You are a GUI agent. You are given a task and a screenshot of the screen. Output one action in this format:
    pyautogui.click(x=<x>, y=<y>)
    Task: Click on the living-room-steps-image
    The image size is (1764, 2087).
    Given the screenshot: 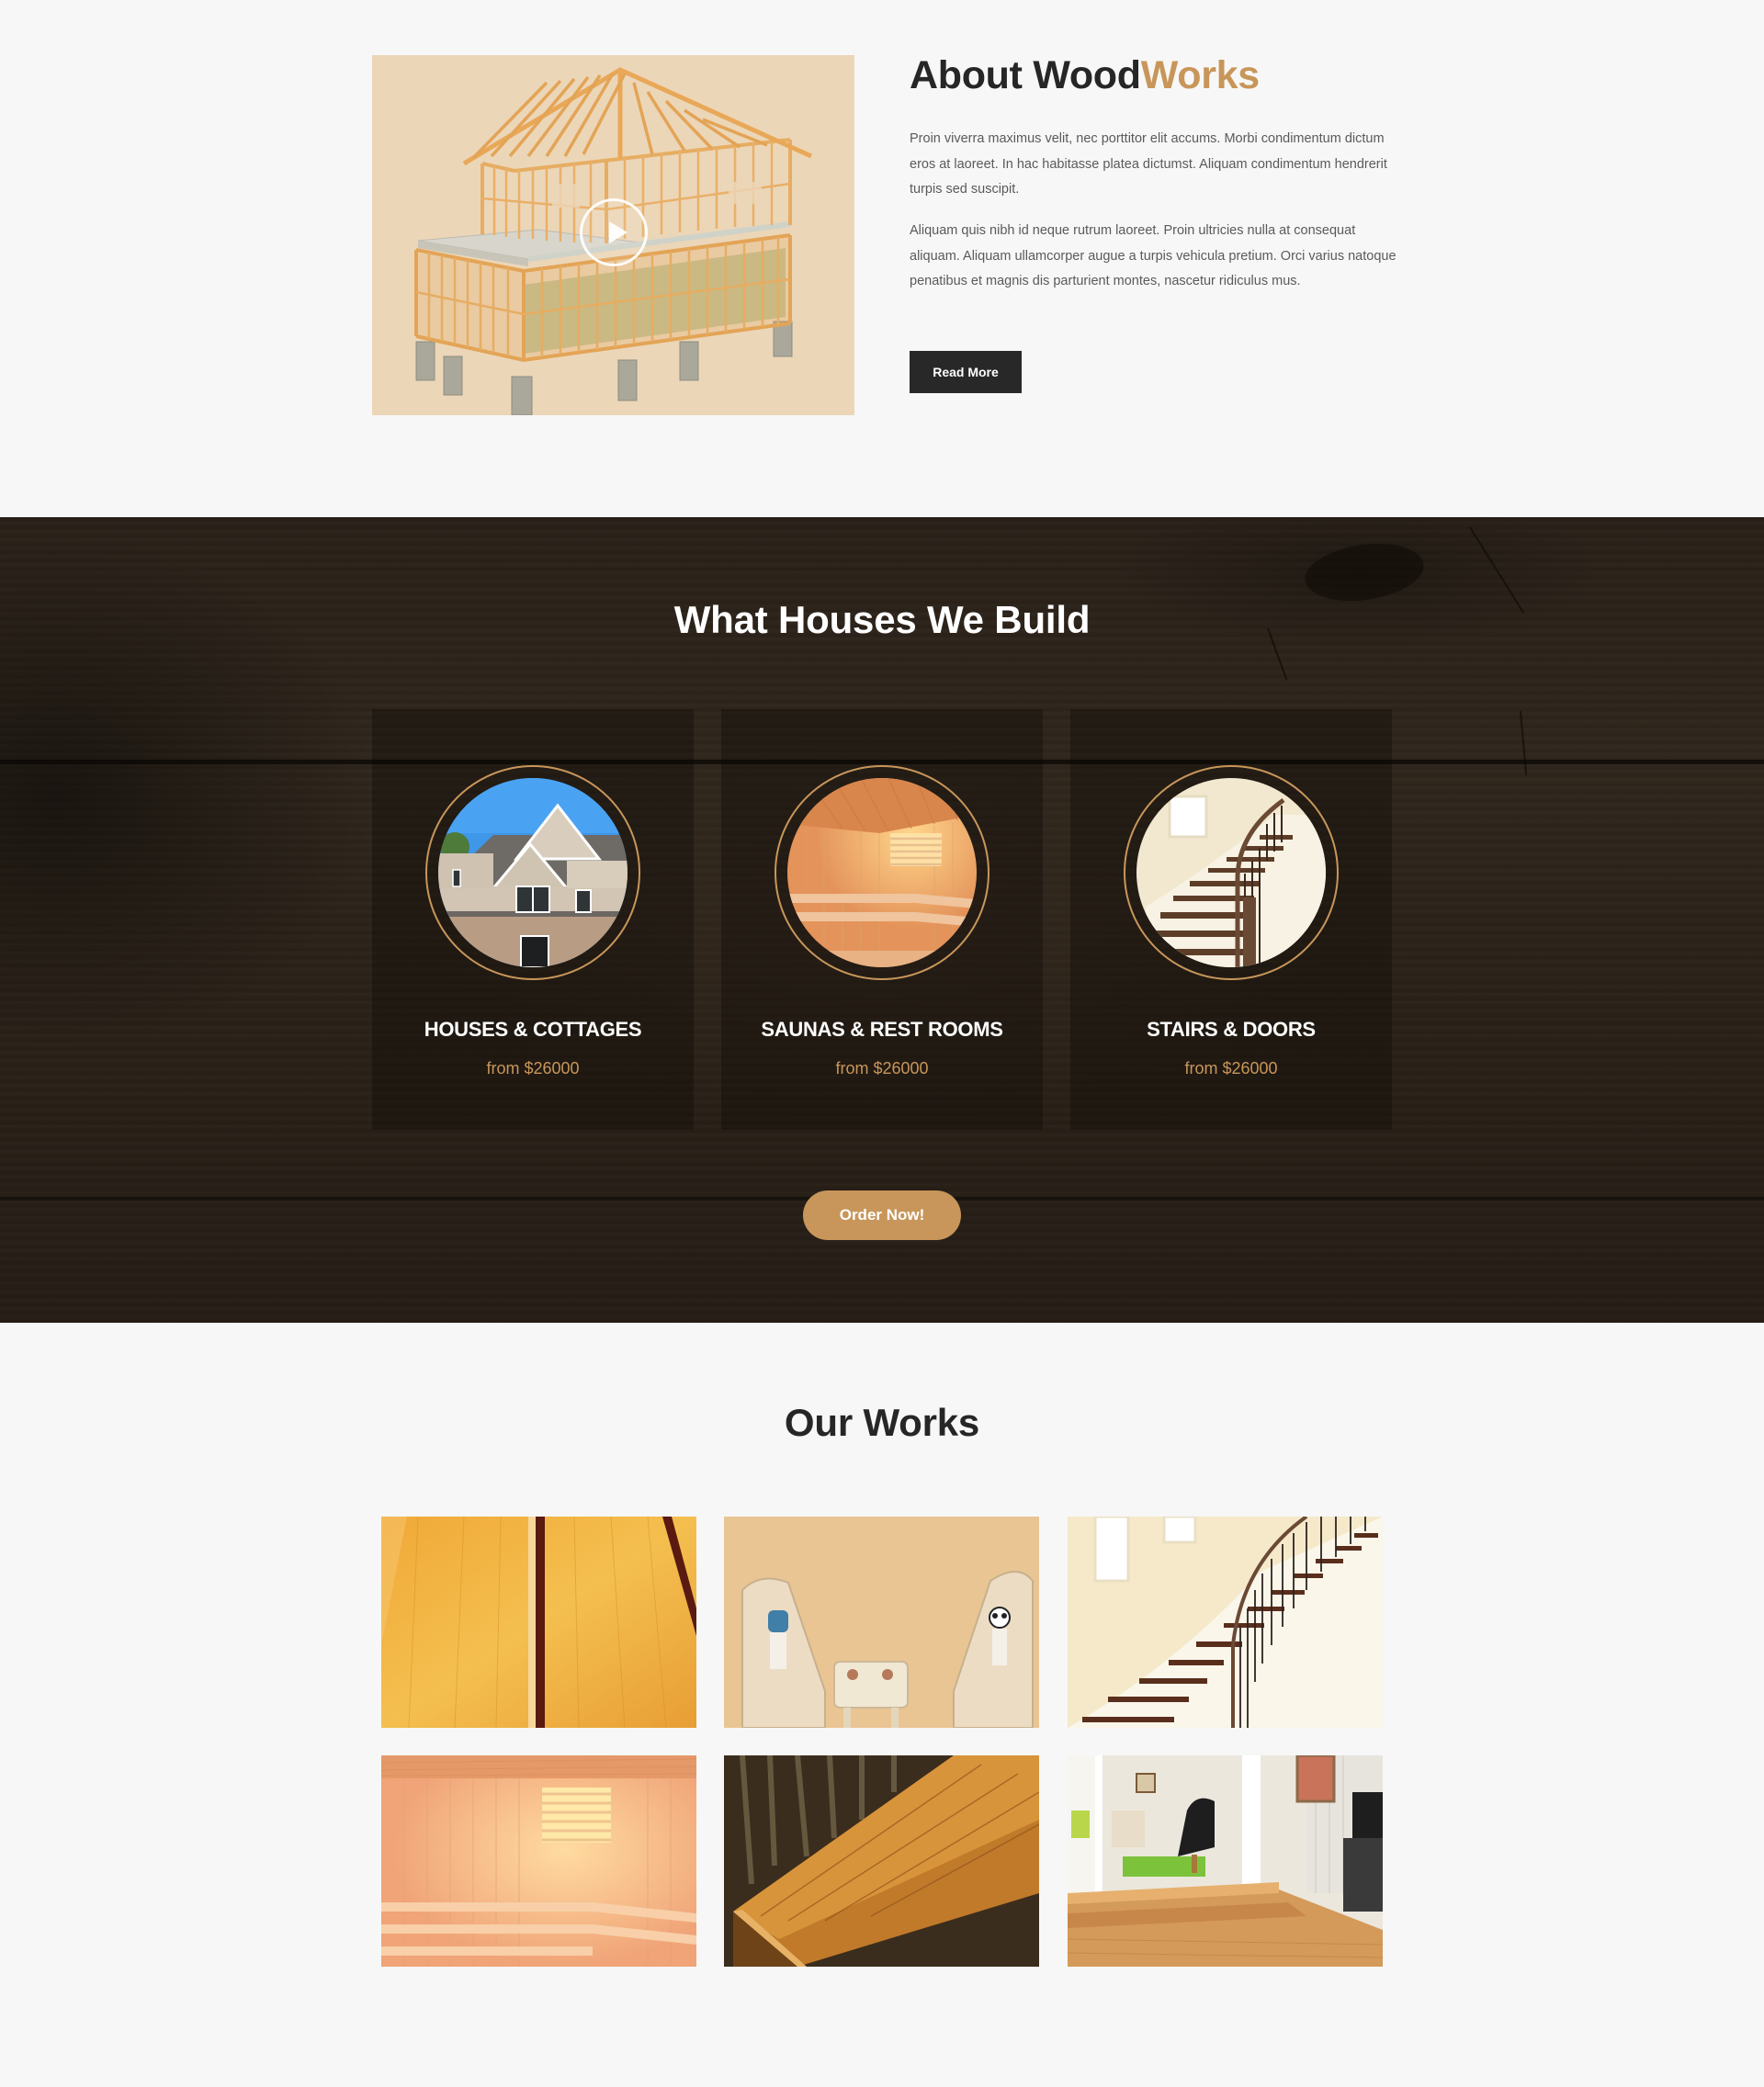 What is the action you would take?
    pyautogui.click(x=1225, y=1861)
    